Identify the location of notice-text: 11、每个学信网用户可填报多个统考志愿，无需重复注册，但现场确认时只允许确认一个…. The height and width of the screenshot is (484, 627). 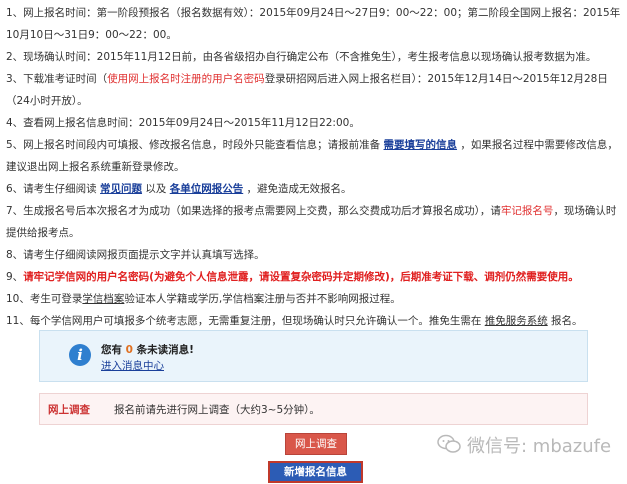
(245, 321).